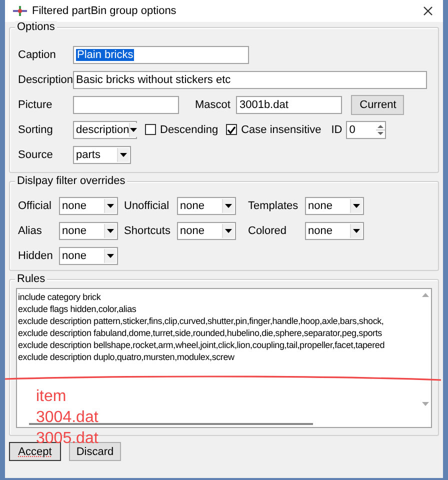 The image size is (448, 480). I want to click on annotation-text: 3004.dat, so click(67, 418).